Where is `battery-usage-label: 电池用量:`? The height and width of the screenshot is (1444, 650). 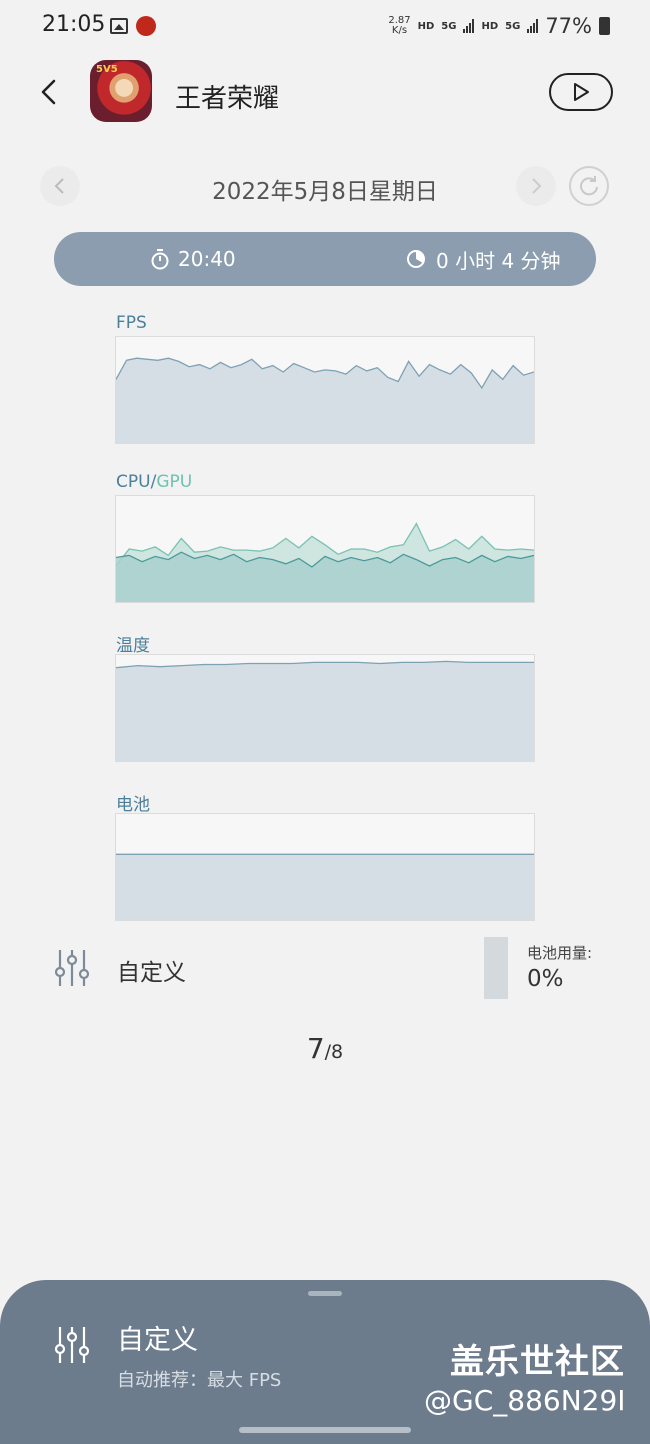 battery-usage-label: 电池用量: is located at coordinates (560, 953).